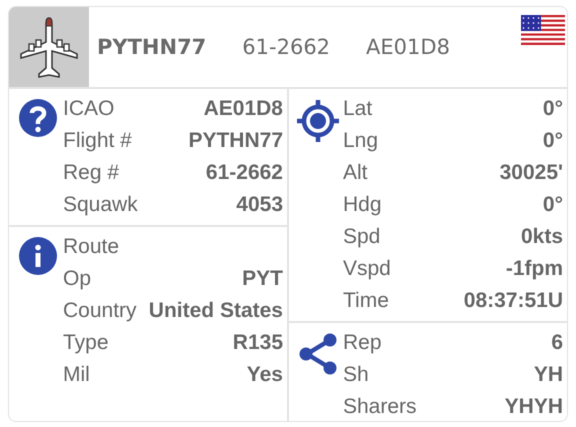 This screenshot has height=427, width=576. Describe the element at coordinates (548, 375) in the screenshot. I see `field-value: YH` at that location.